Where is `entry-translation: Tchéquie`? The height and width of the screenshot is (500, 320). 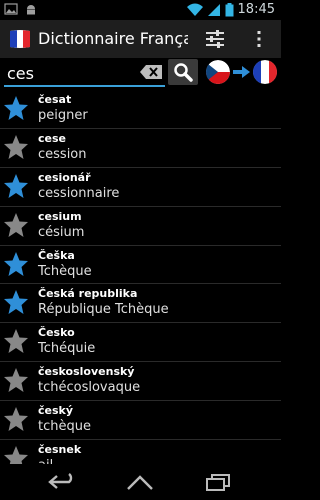
entry-translation: Tchéquie is located at coordinates (67, 349).